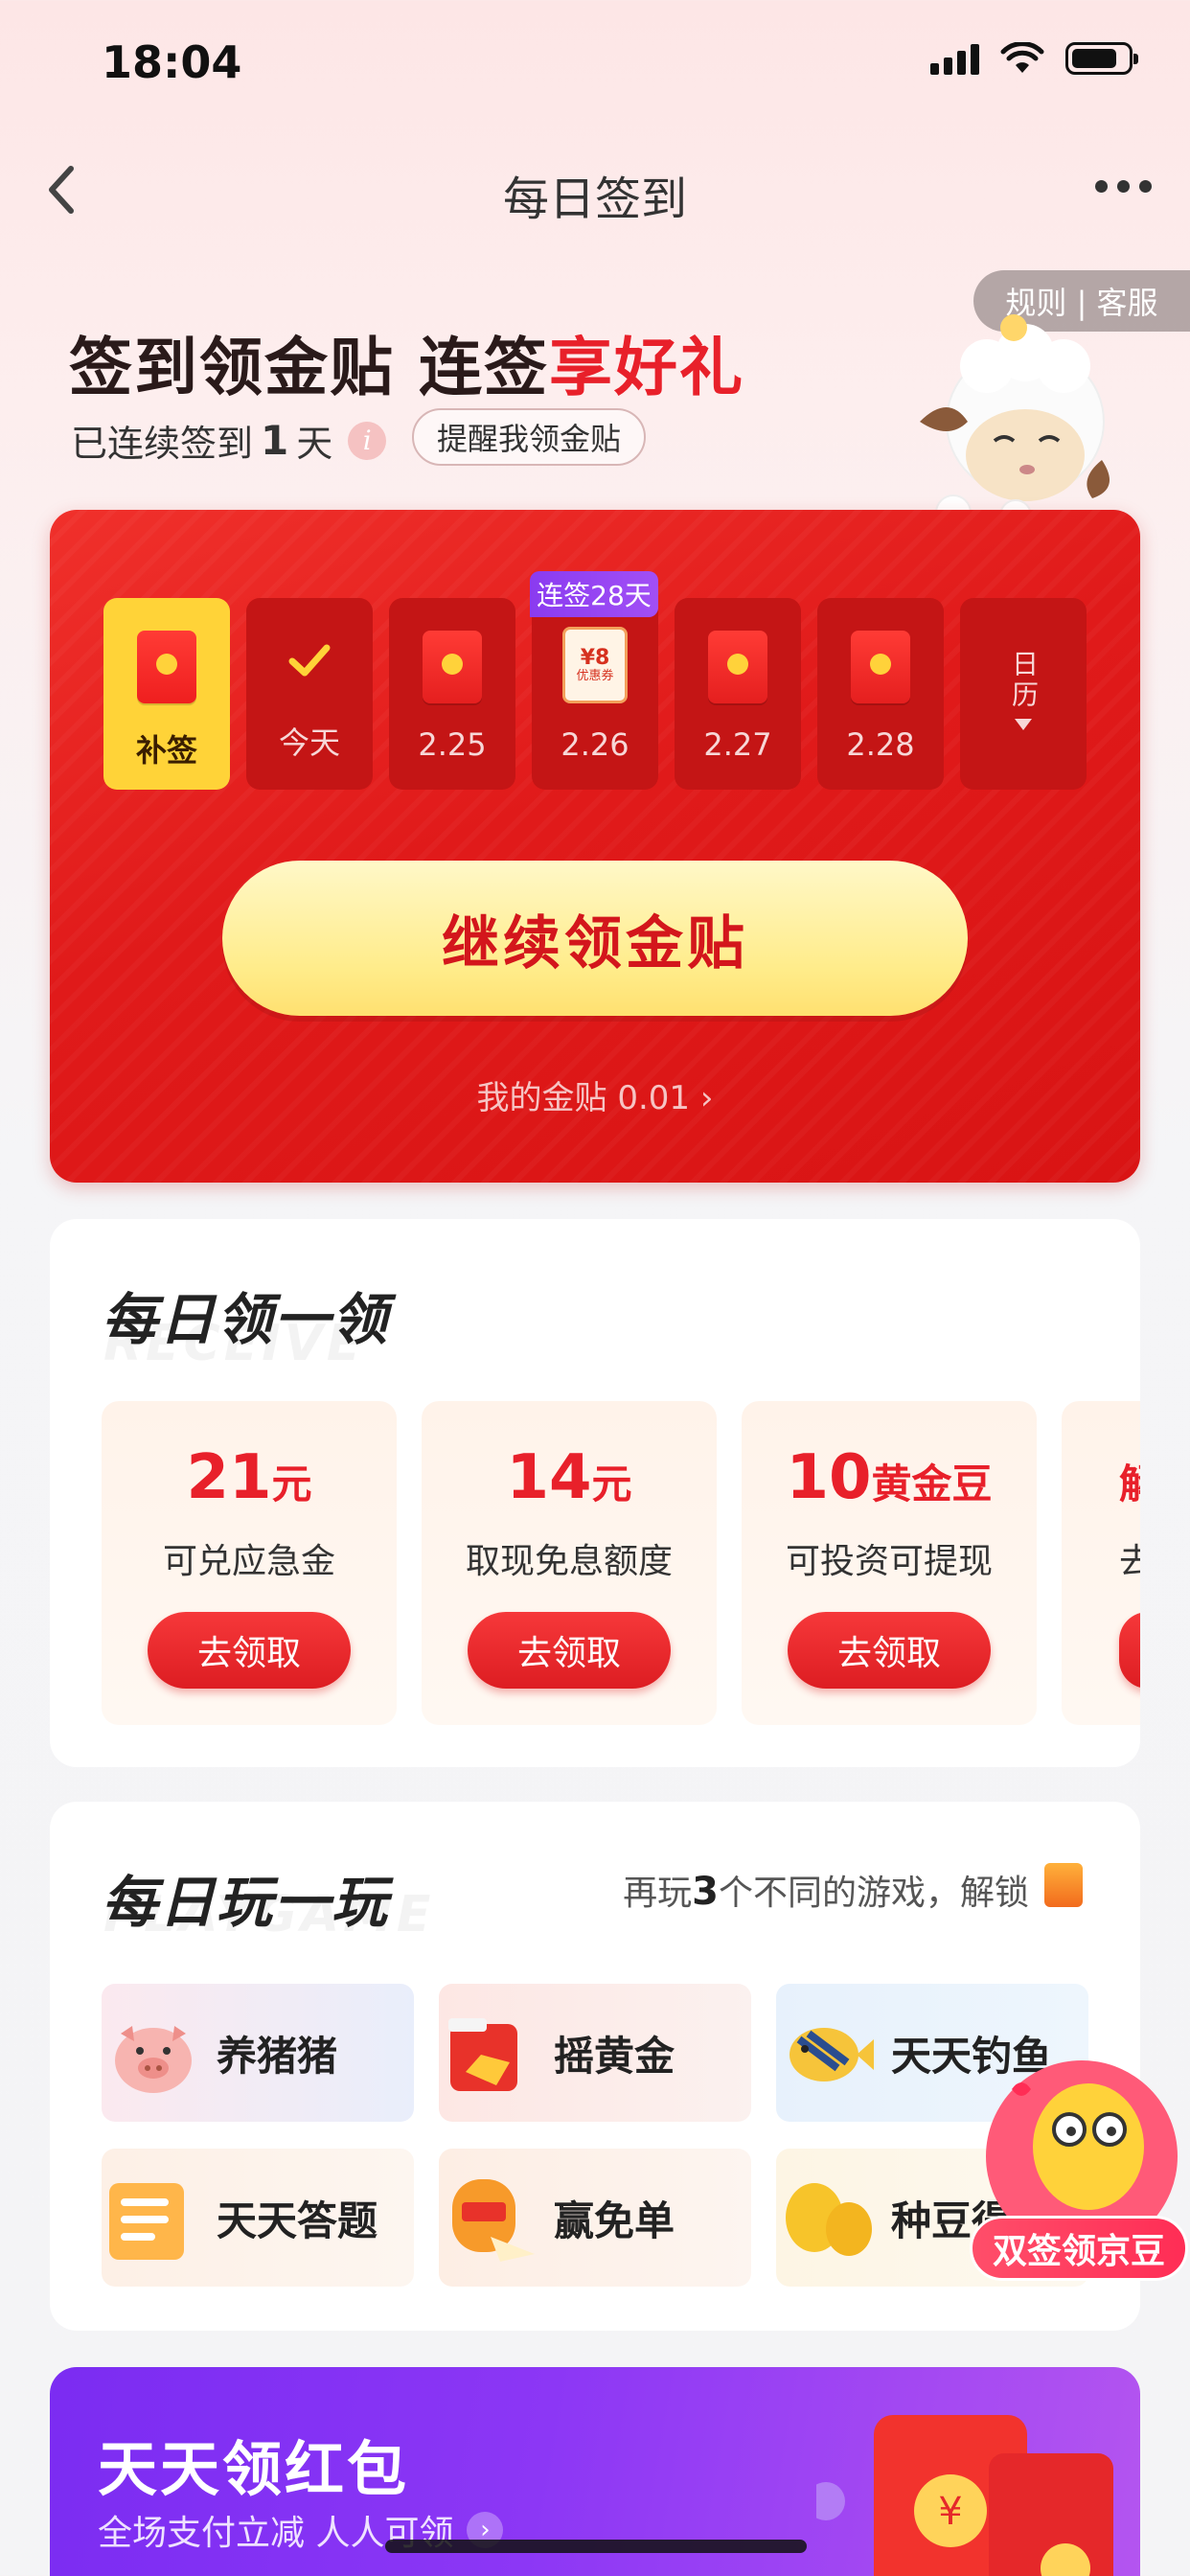 This screenshot has height=2576, width=1190. I want to click on day-makeup: 补签, so click(167, 694).